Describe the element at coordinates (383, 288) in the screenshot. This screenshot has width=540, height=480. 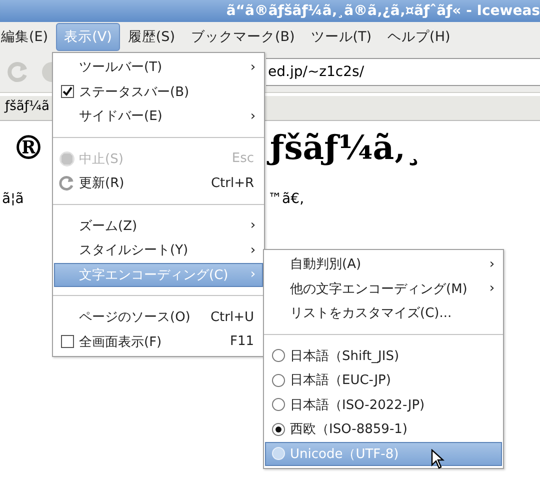
I see `menu-item: 他の文字エンコーディング(M) ›` at that location.